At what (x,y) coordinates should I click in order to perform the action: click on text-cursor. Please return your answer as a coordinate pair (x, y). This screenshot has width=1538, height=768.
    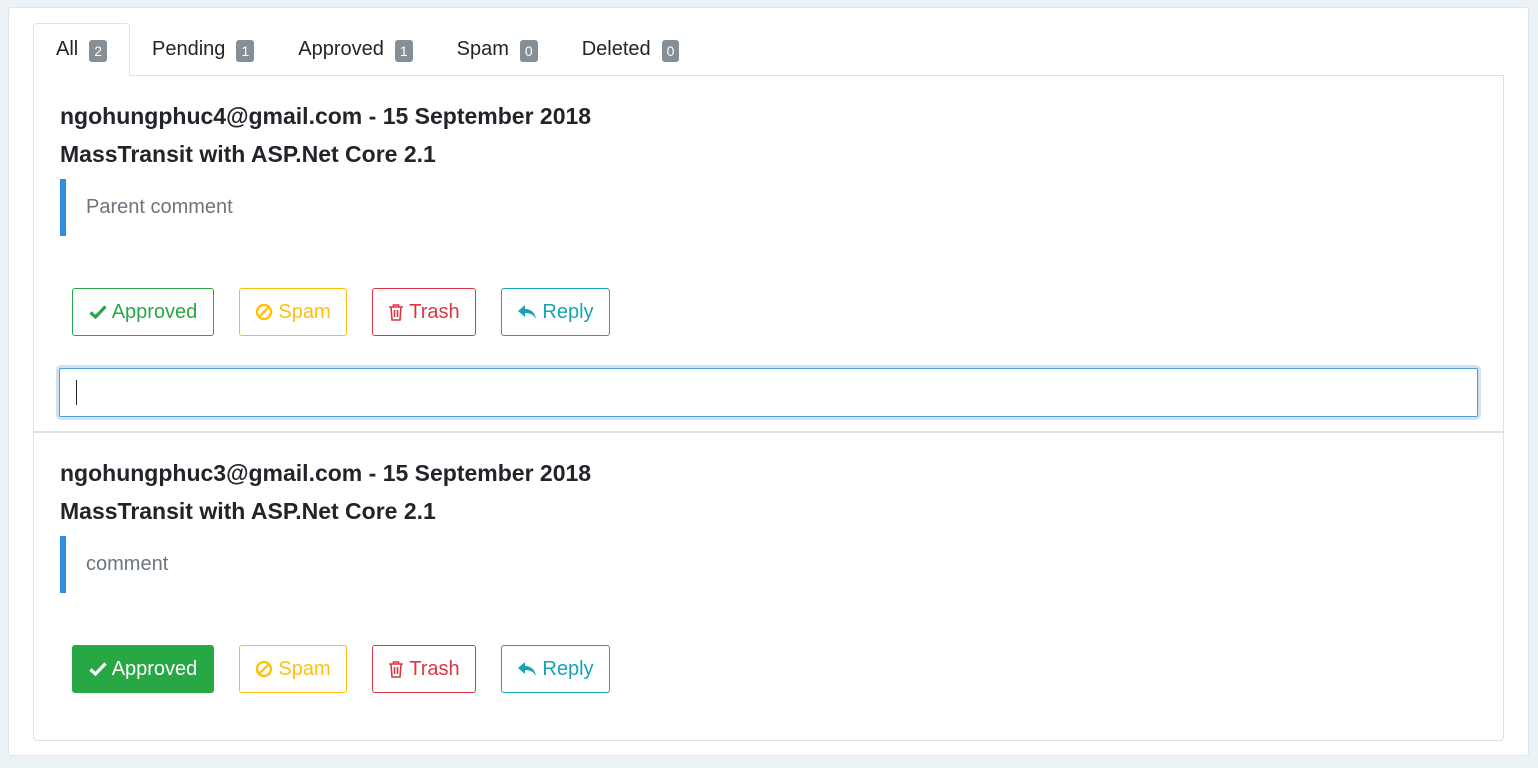
    Looking at the image, I should click on (76, 392).